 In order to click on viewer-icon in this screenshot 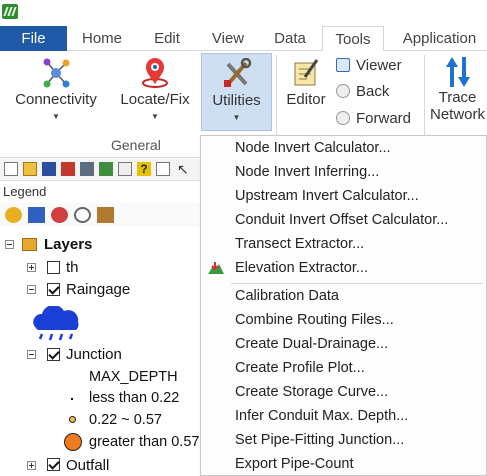, I will do `click(343, 65)`.